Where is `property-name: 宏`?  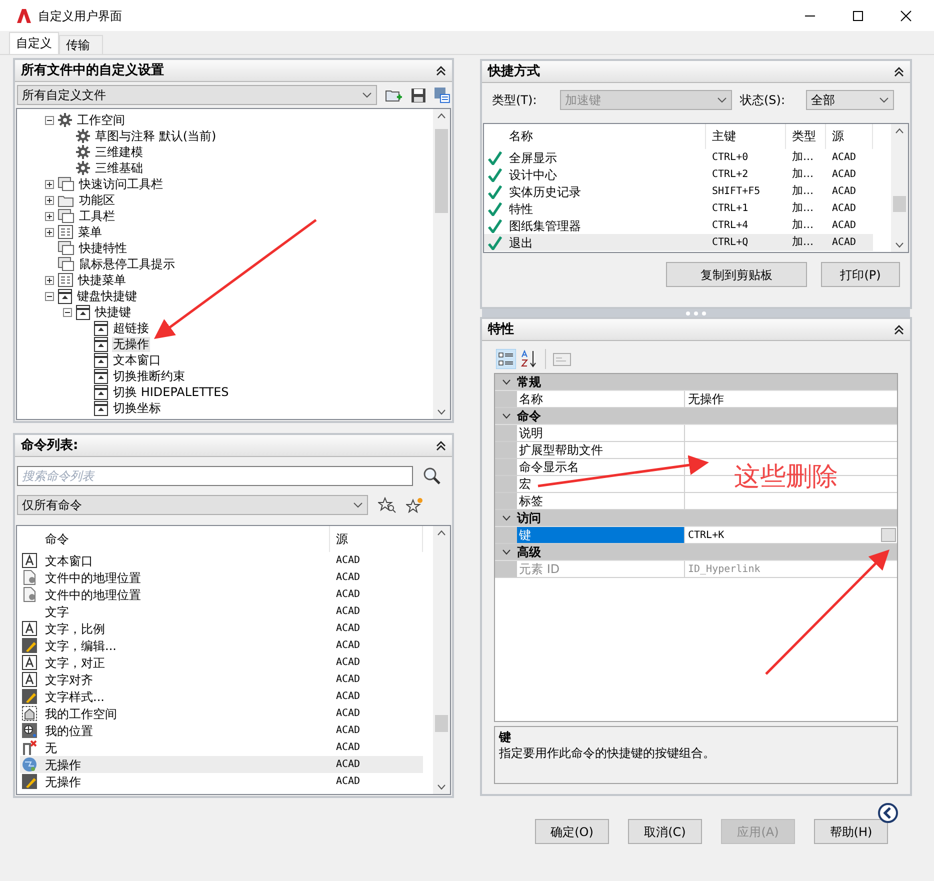 property-name: 宏 is located at coordinates (601, 484).